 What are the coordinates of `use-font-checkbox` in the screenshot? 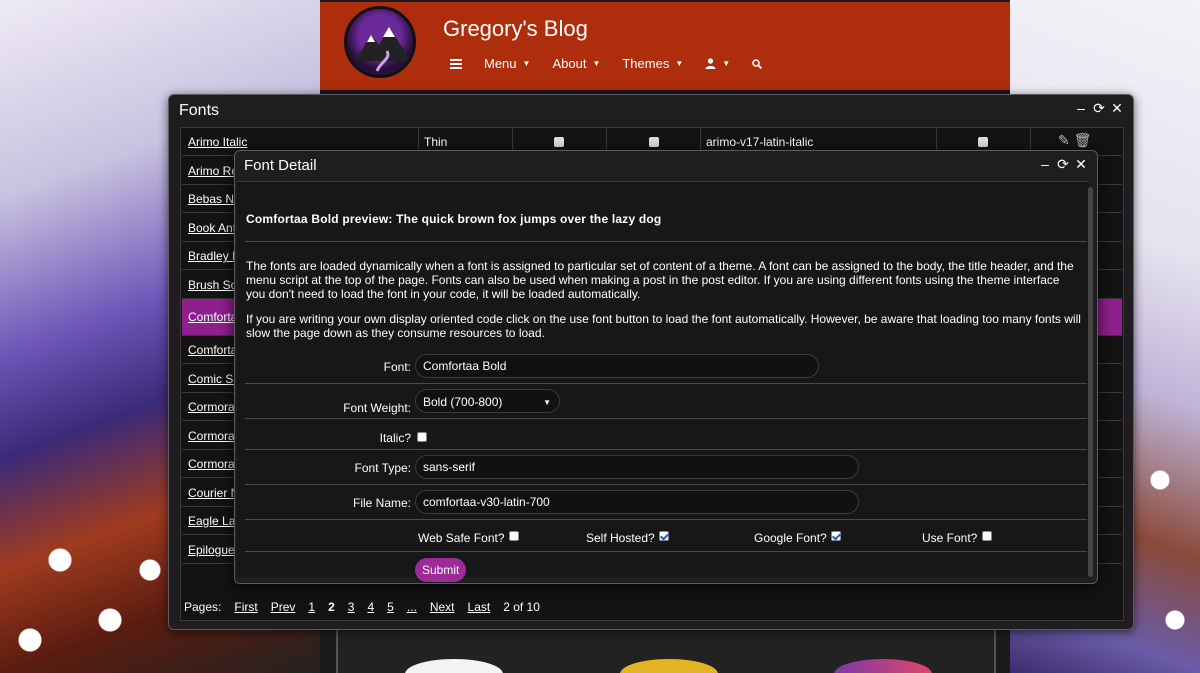 It's located at (987, 536).